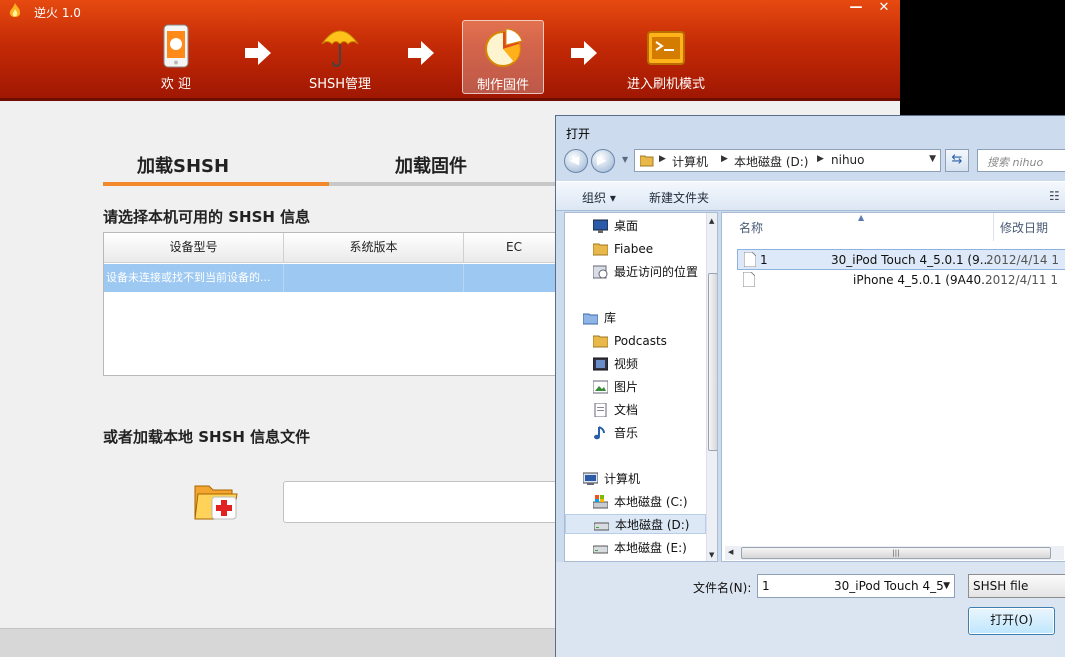 This screenshot has height=657, width=1065. What do you see at coordinates (333, 184) in the screenshot?
I see `tab-track` at bounding box center [333, 184].